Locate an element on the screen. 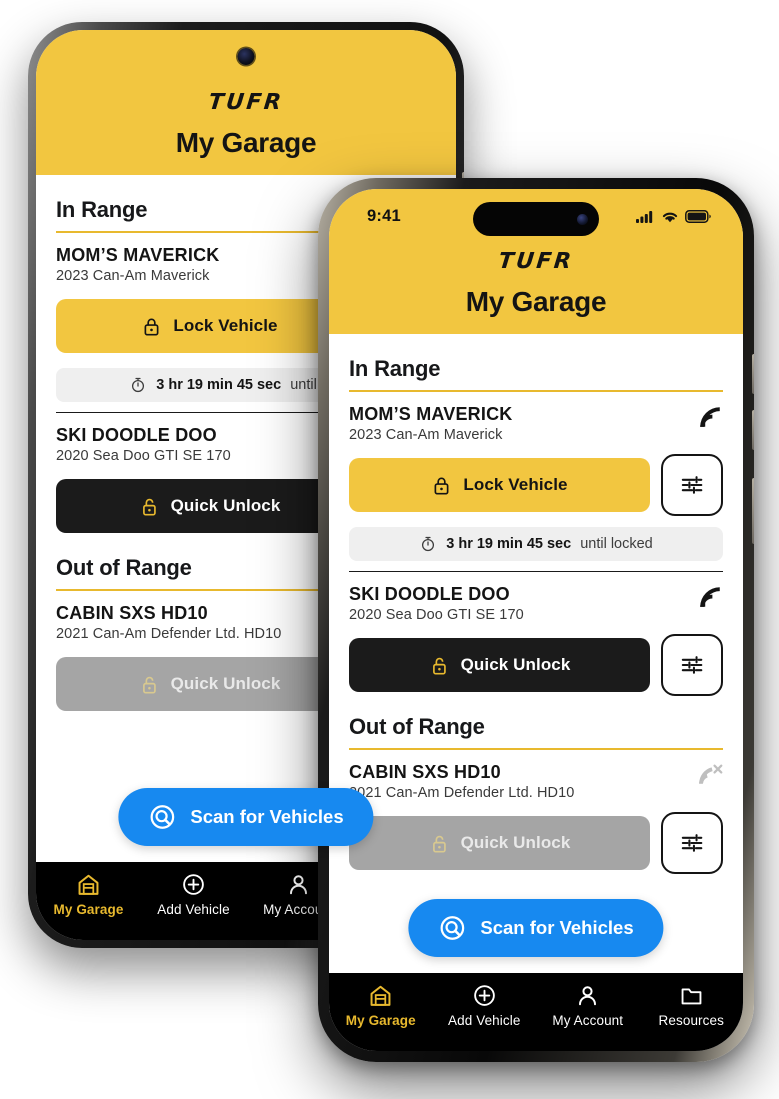  status-bar-icons is located at coordinates (673, 216).